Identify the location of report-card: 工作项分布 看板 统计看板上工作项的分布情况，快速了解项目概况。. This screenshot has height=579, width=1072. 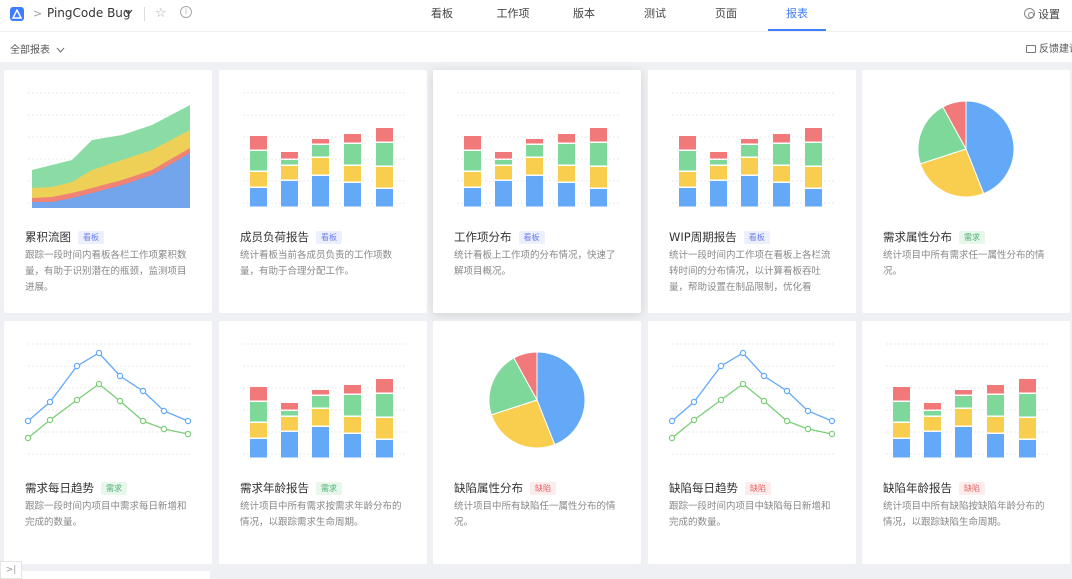
(537, 191).